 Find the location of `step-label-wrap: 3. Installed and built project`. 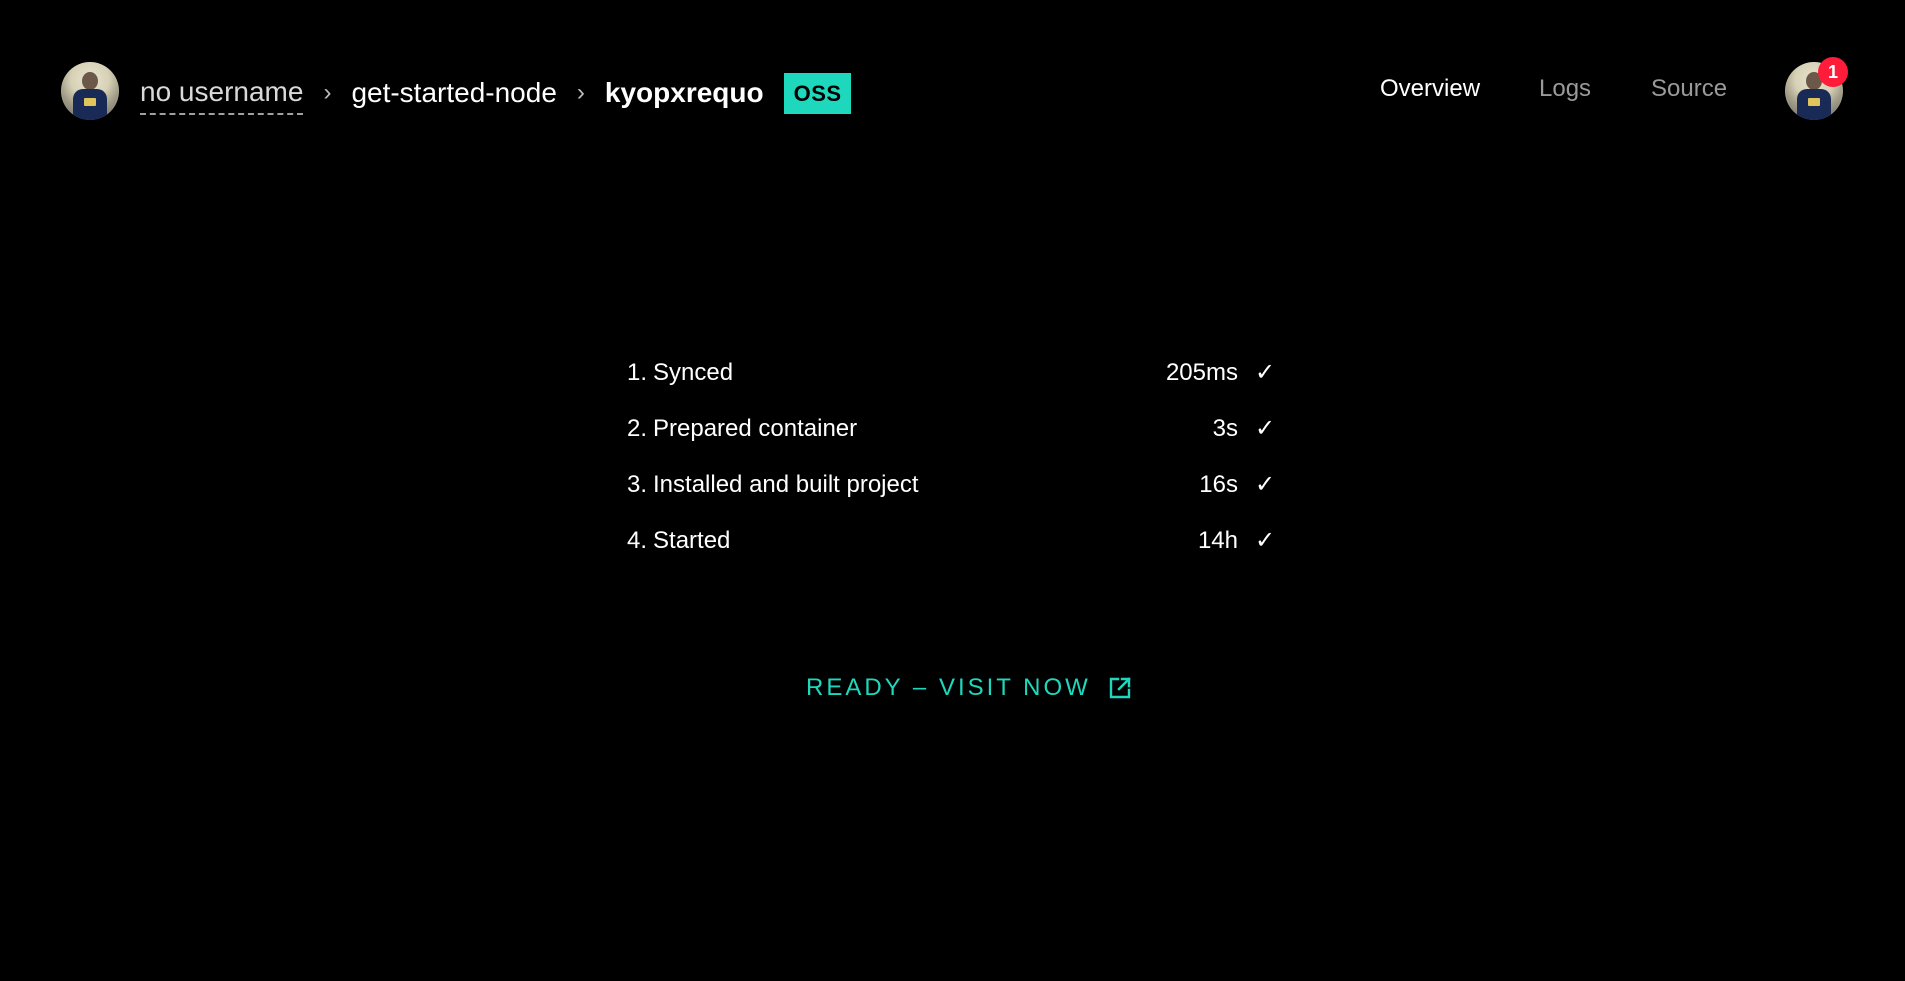

step-label-wrap: 3. Installed and built project is located at coordinates (773, 485).